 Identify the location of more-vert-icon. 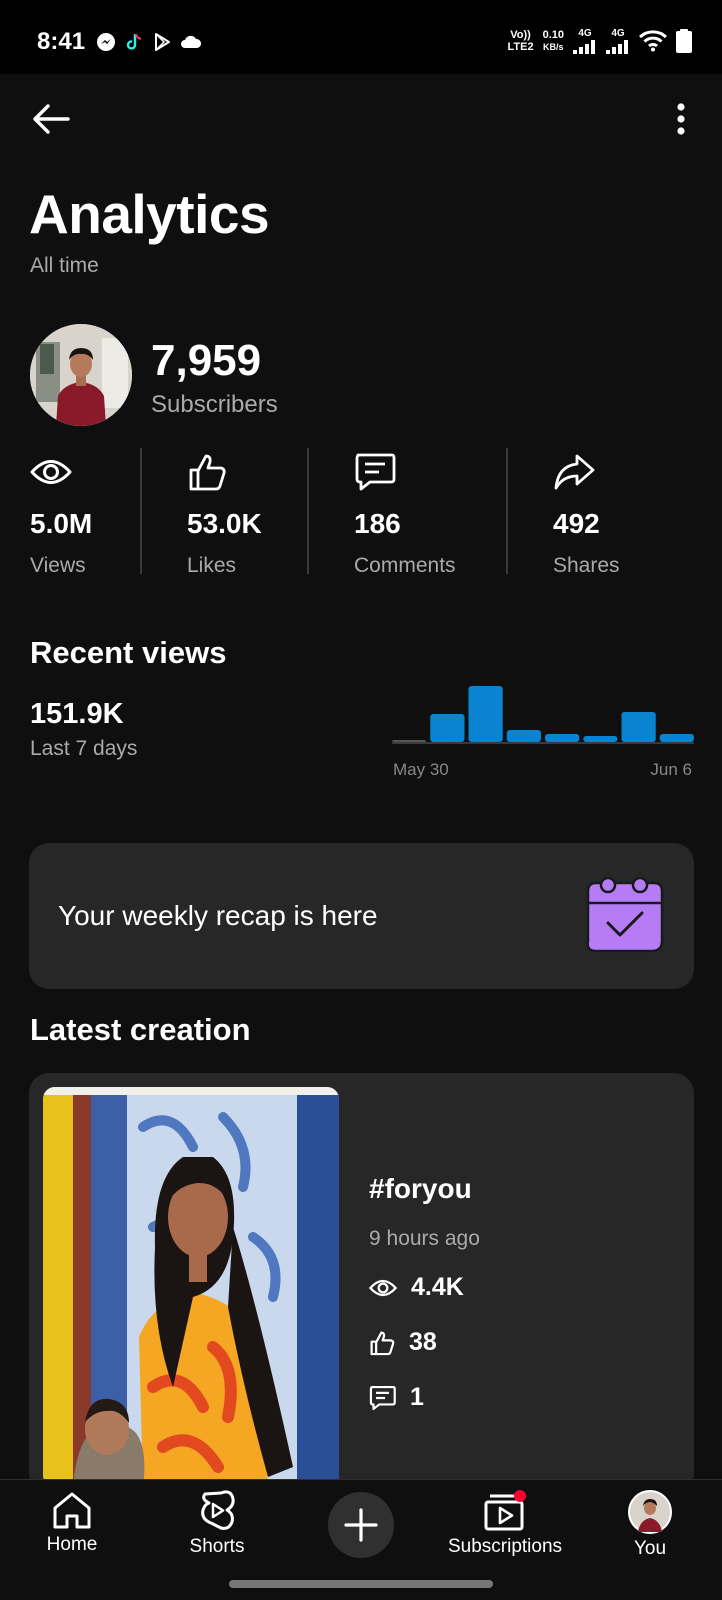
(681, 119).